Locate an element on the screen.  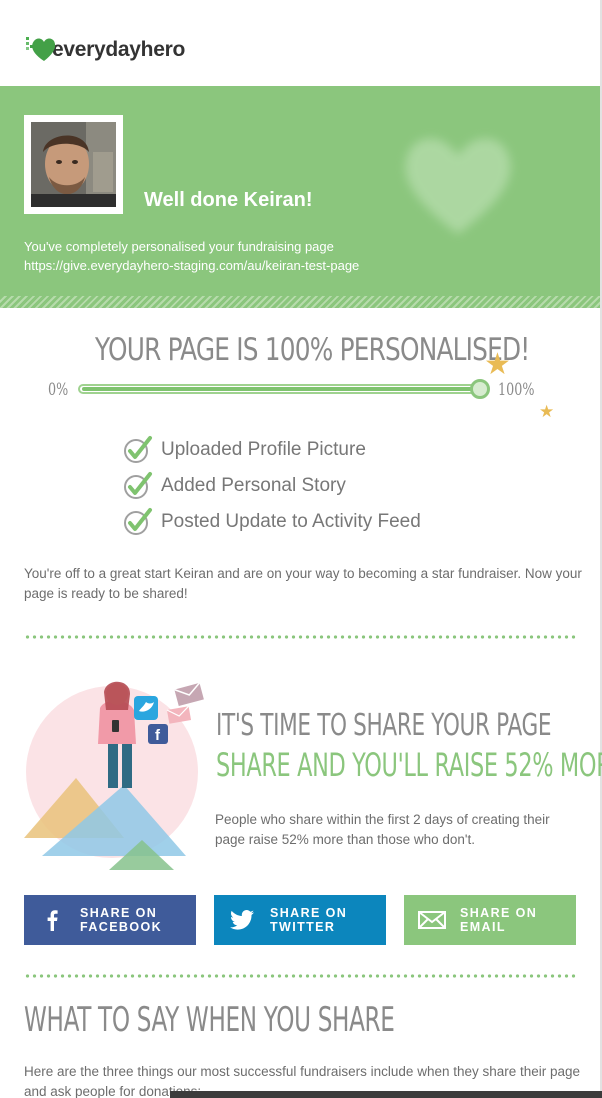
share-facebook-label: SHARE ON FACEBOOK is located at coordinates (130, 920).